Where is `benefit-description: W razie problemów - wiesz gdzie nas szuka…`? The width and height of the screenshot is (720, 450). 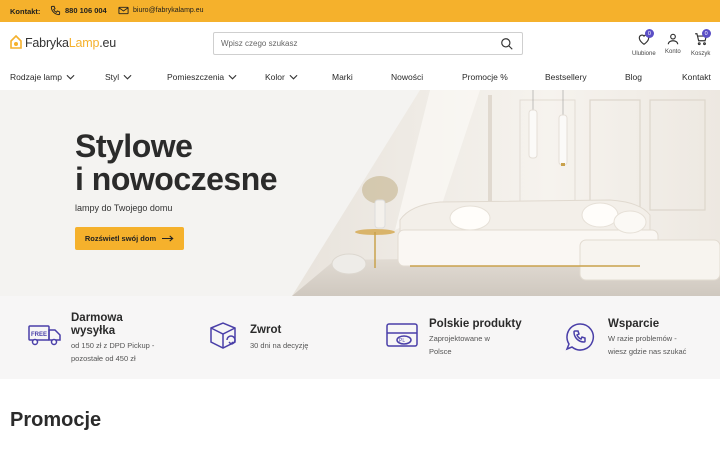
benefit-description: W razie problemów - wiesz gdzie nas szuka… is located at coordinates (647, 345).